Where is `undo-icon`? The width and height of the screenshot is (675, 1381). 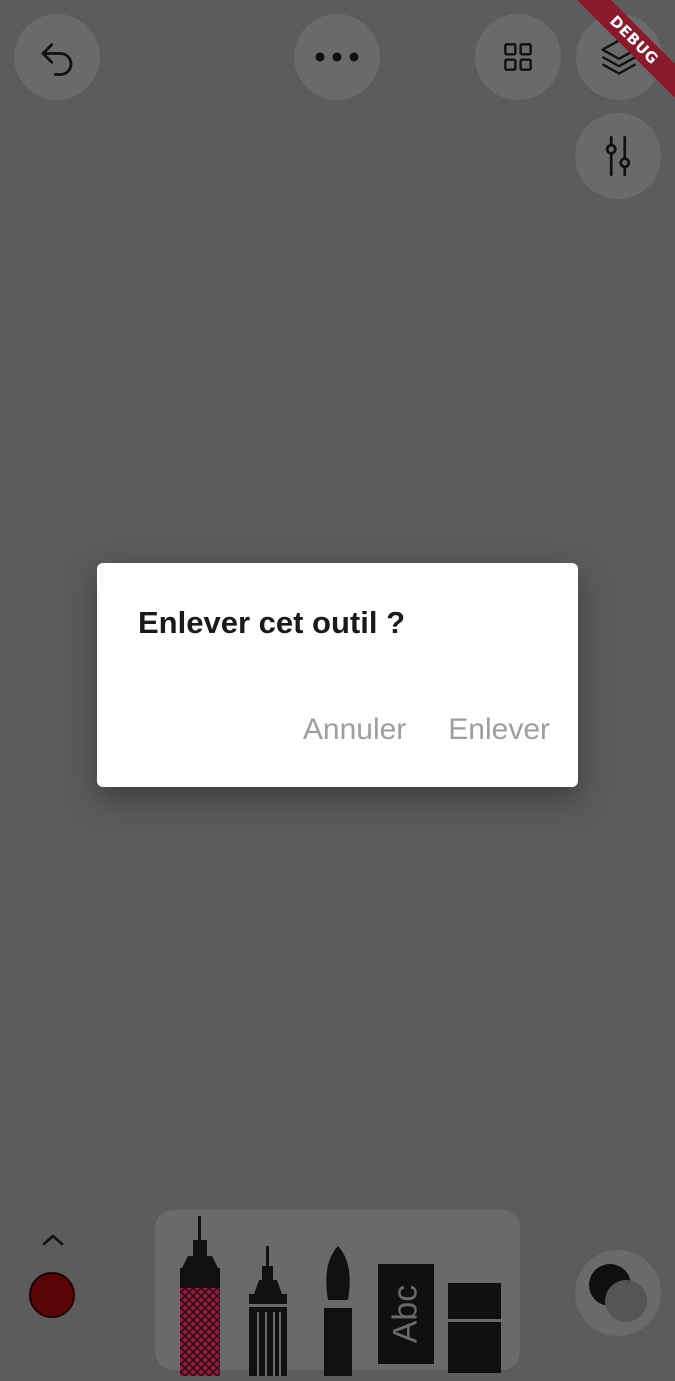
undo-icon is located at coordinates (57, 57).